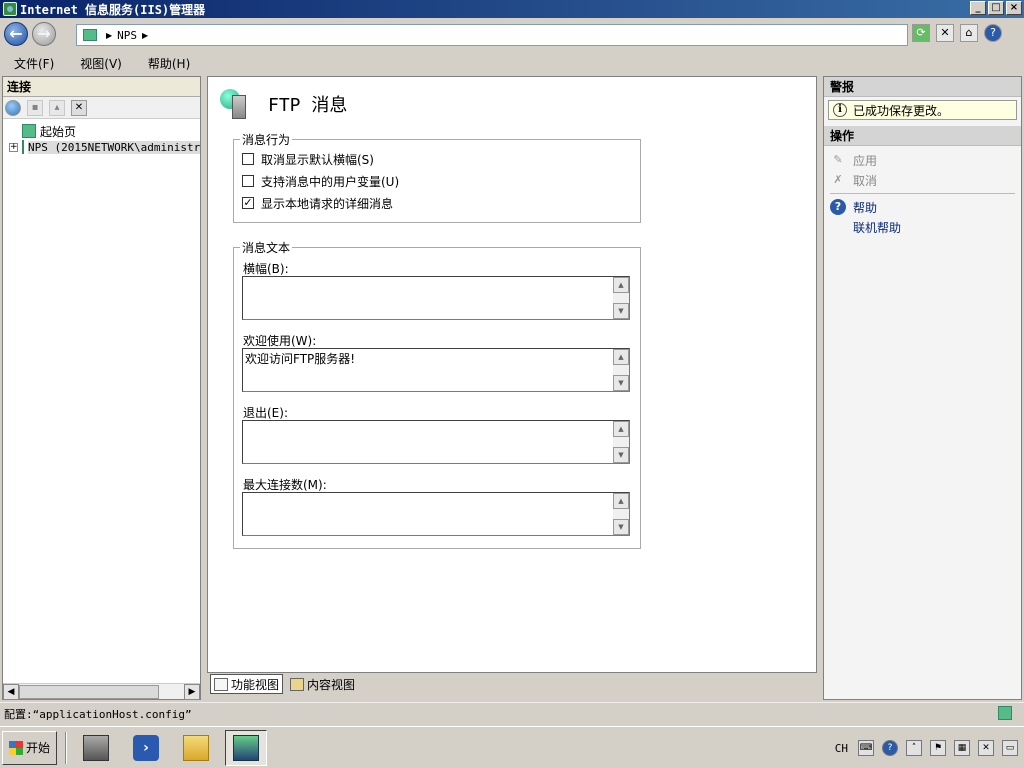 This screenshot has height=768, width=1024. I want to click on horizontal-scrollbar: ◀ ▶, so click(101, 691).